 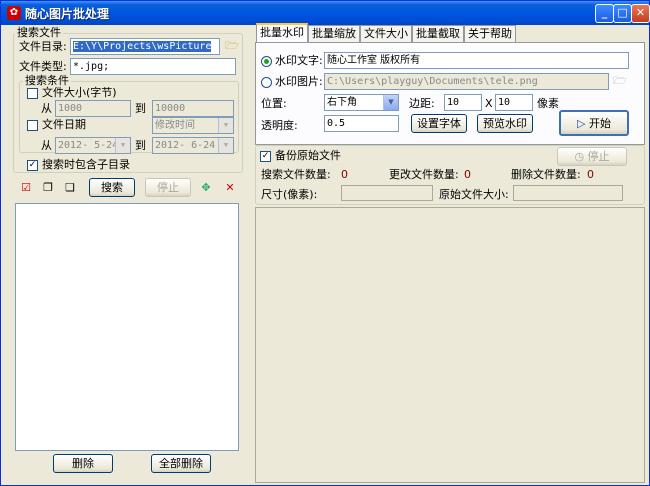 What do you see at coordinates (181, 463) in the screenshot?
I see `delete-all-button: 全部删除` at bounding box center [181, 463].